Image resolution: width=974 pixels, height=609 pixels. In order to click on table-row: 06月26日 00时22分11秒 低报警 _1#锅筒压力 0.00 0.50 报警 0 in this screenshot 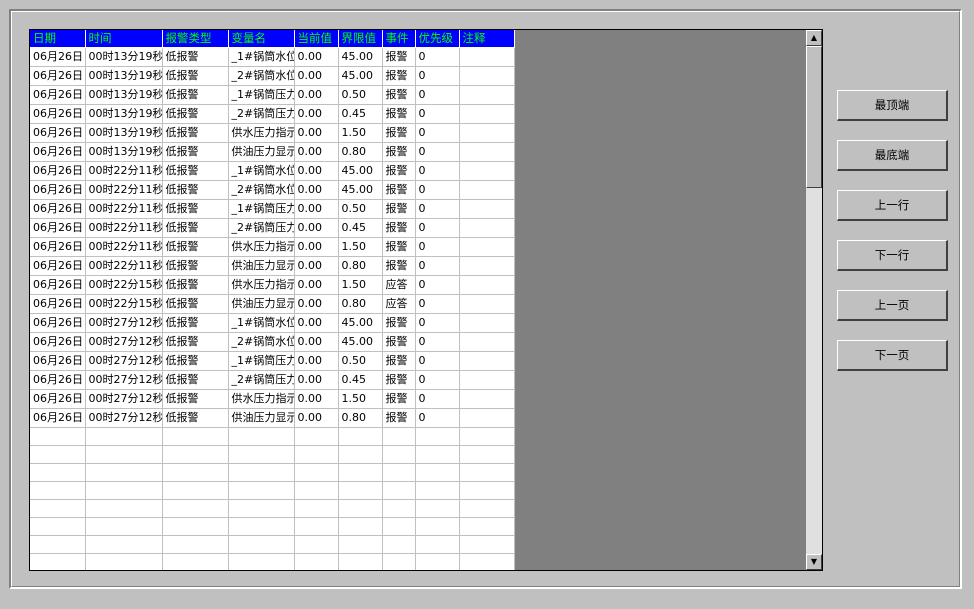, I will do `click(272, 209)`.